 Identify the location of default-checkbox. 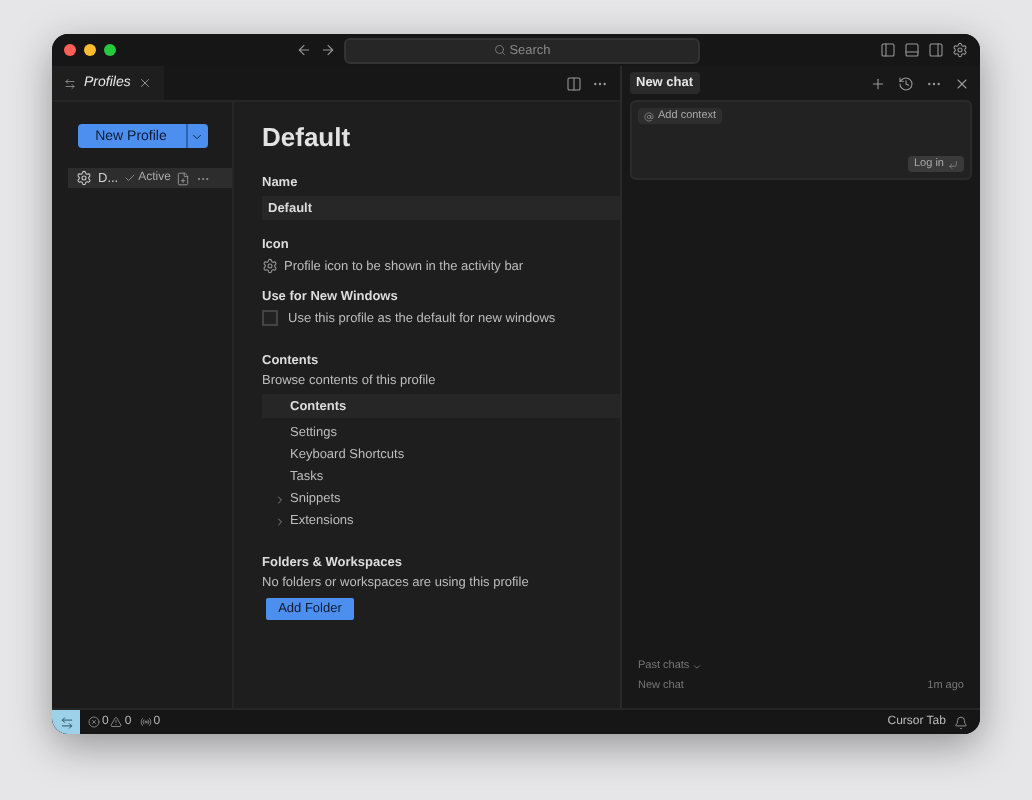
(270, 318).